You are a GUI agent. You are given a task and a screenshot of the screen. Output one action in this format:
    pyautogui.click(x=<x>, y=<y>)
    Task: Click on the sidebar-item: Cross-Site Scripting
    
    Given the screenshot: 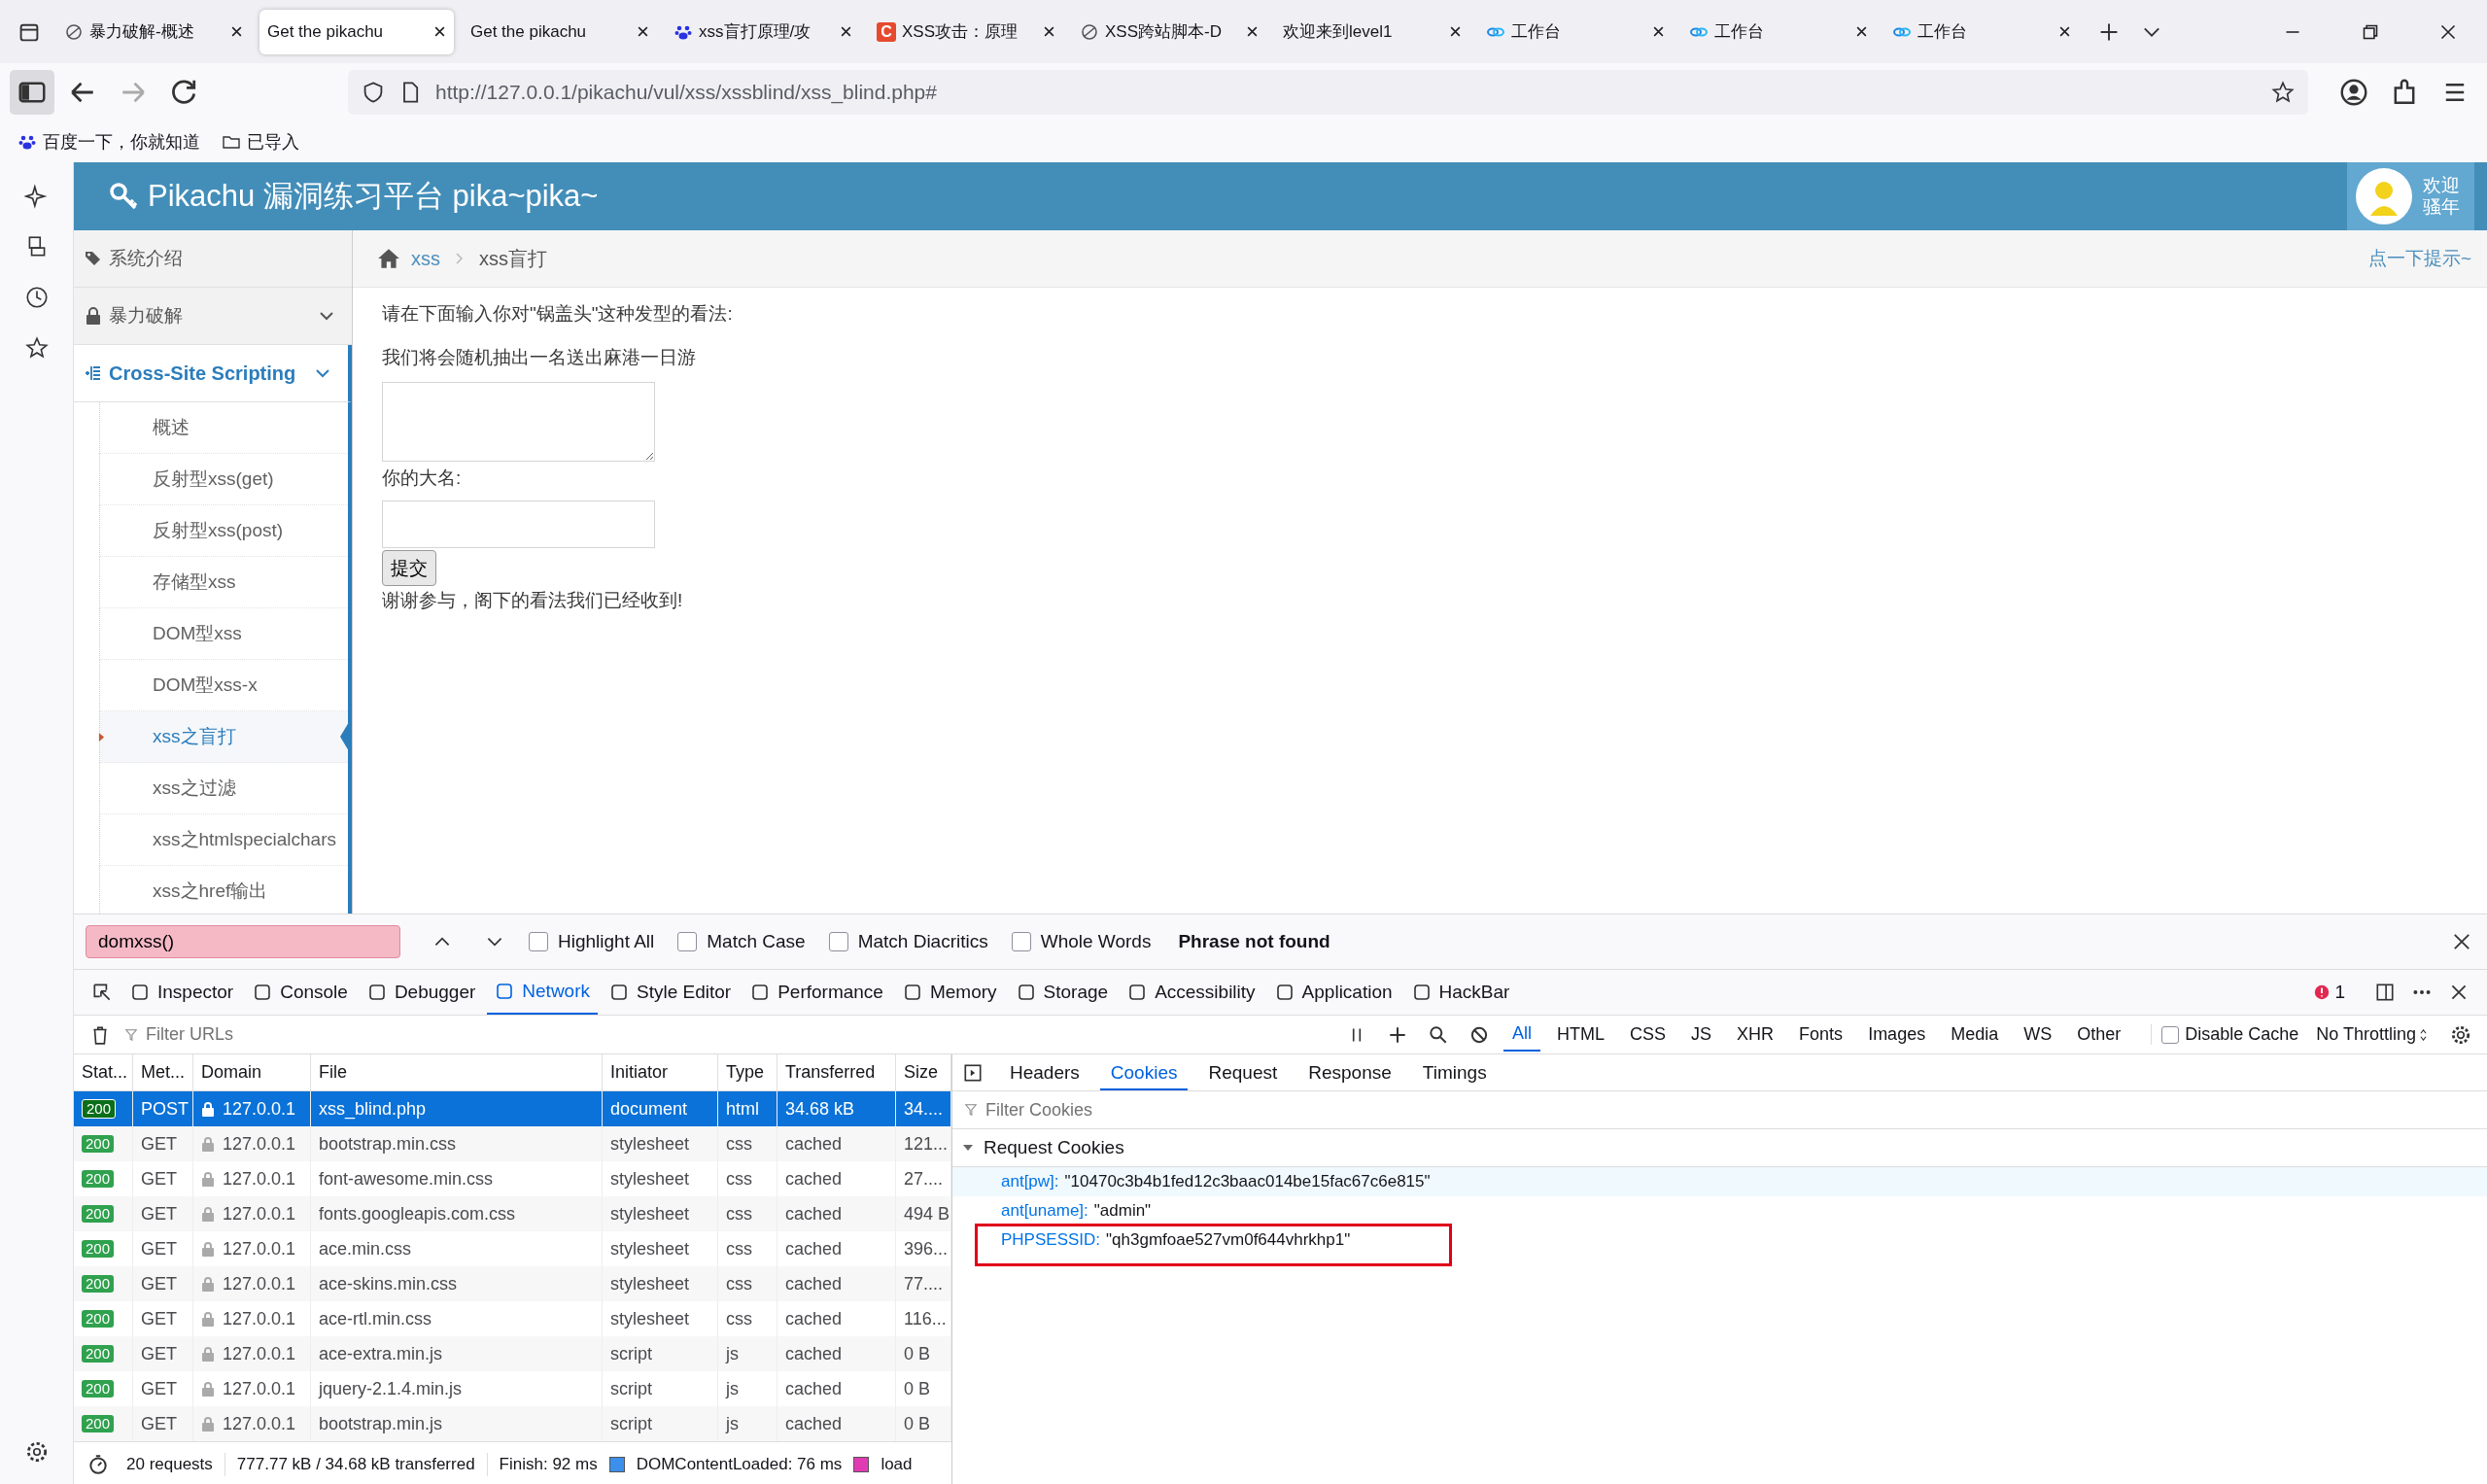 What is the action you would take?
    pyautogui.click(x=213, y=373)
    